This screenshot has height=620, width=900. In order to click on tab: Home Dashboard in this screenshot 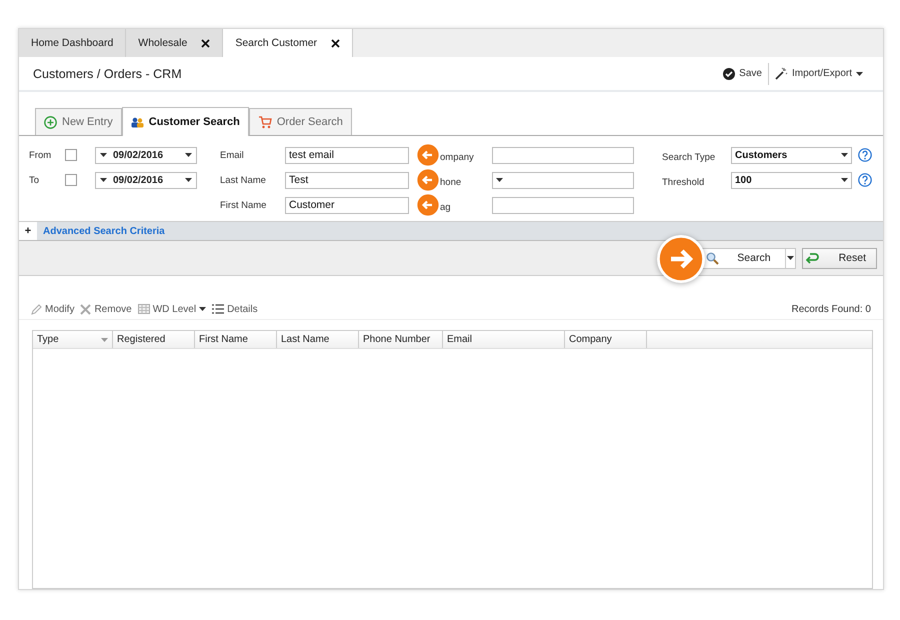, I will do `click(72, 43)`.